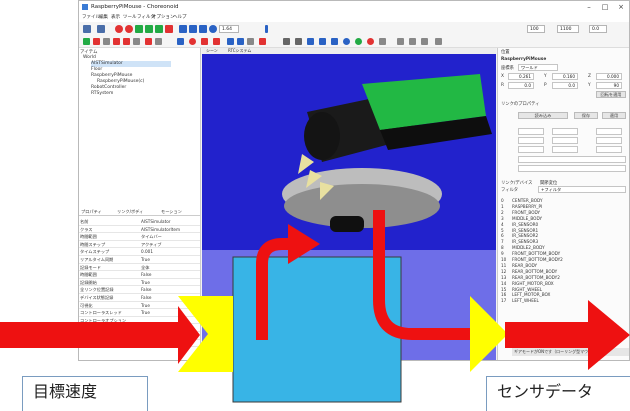 Image resolution: width=630 pixels, height=411 pixels. I want to click on property-value: AISTSimulator, so click(156, 221).